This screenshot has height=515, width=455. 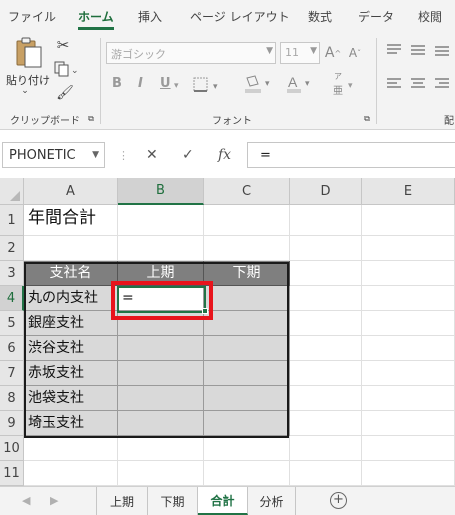 I want to click on cell-a10, so click(x=71, y=448).